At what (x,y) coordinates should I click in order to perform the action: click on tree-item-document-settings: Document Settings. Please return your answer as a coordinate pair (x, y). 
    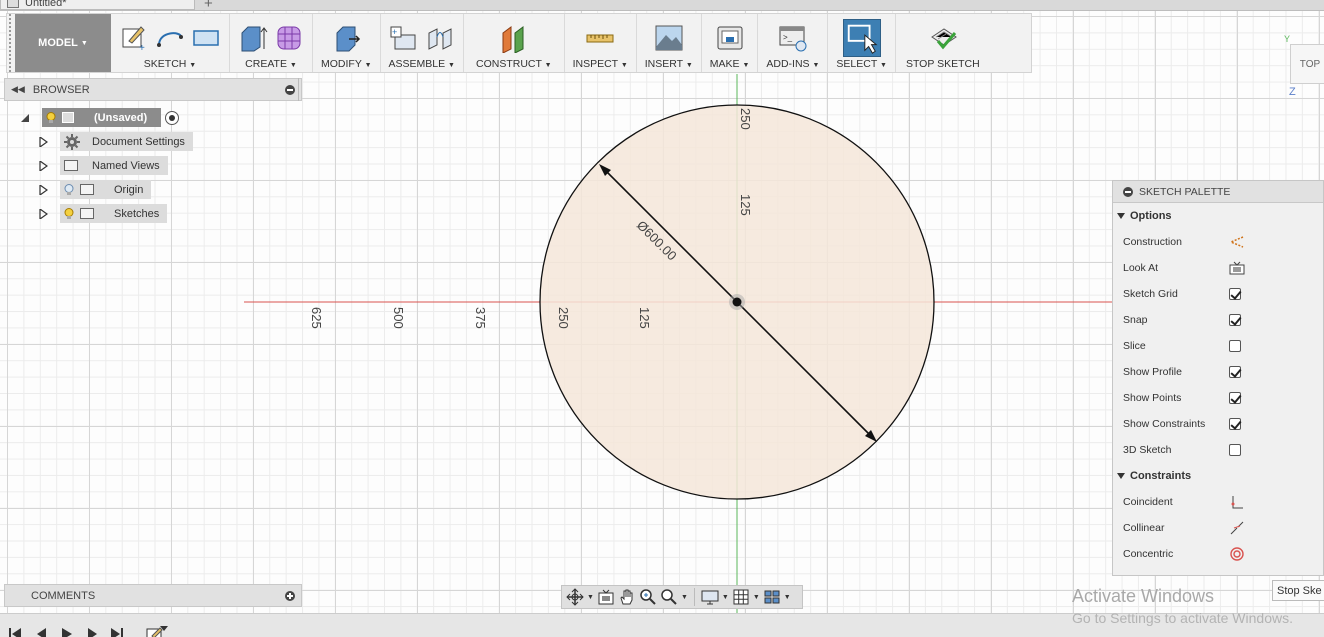
    Looking at the image, I should click on (126, 141).